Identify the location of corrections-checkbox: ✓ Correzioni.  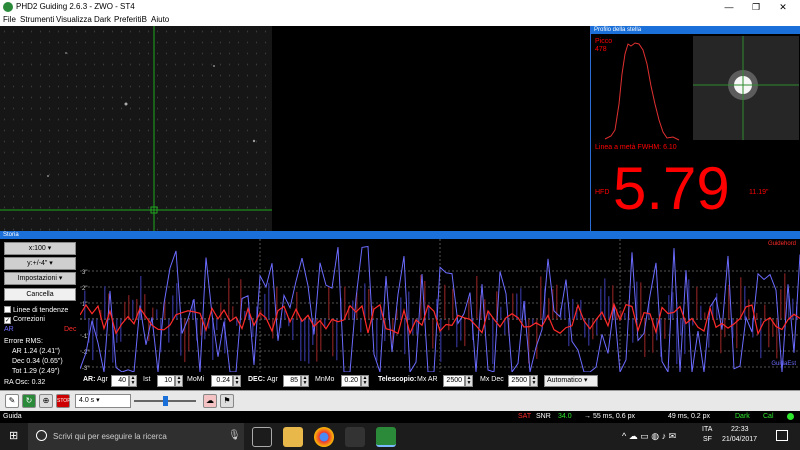
(24, 320).